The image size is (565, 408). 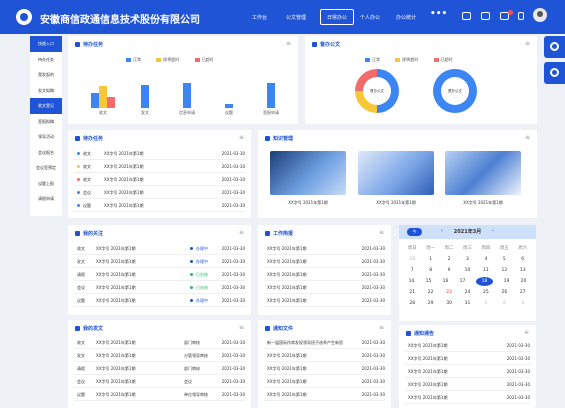 I want to click on settings-tool, so click(x=554, y=47).